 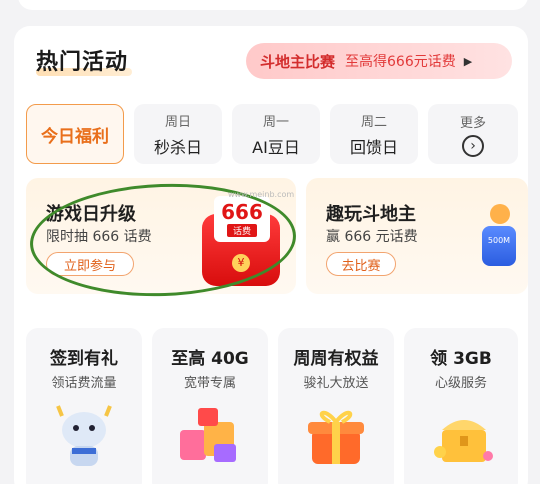 I want to click on go-contest-button: 去比赛, so click(x=361, y=264).